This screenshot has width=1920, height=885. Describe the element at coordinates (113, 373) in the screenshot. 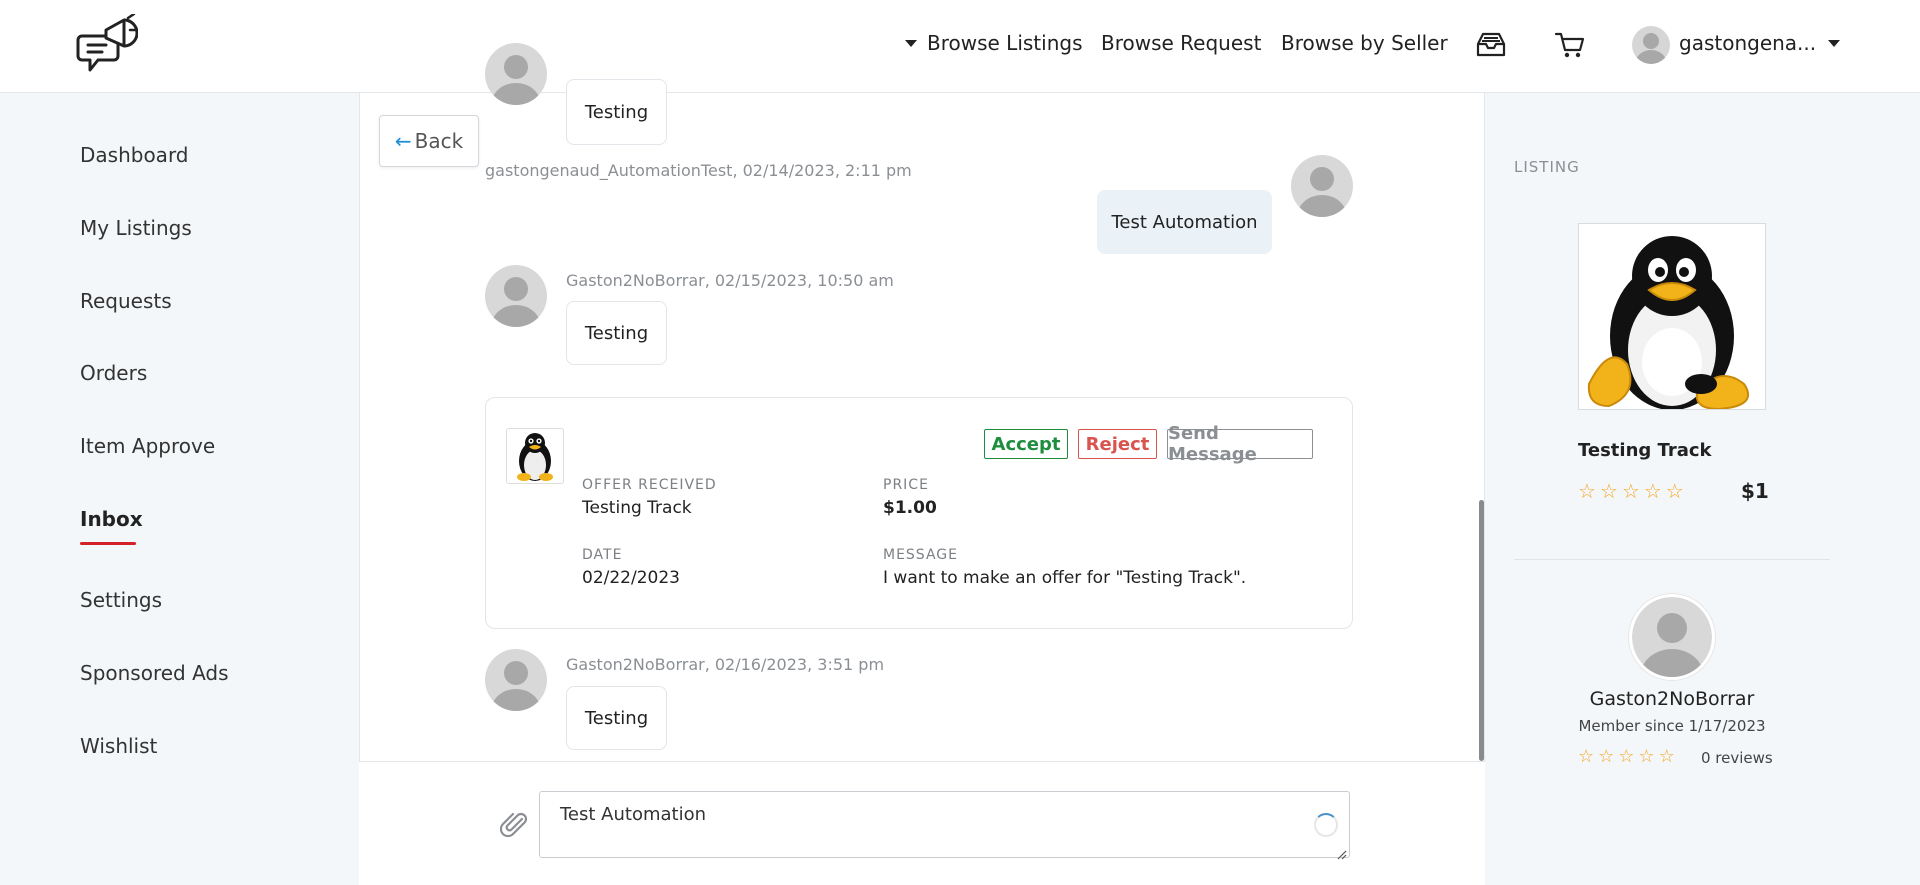

I see `sidebar-item-orders: Orders` at that location.